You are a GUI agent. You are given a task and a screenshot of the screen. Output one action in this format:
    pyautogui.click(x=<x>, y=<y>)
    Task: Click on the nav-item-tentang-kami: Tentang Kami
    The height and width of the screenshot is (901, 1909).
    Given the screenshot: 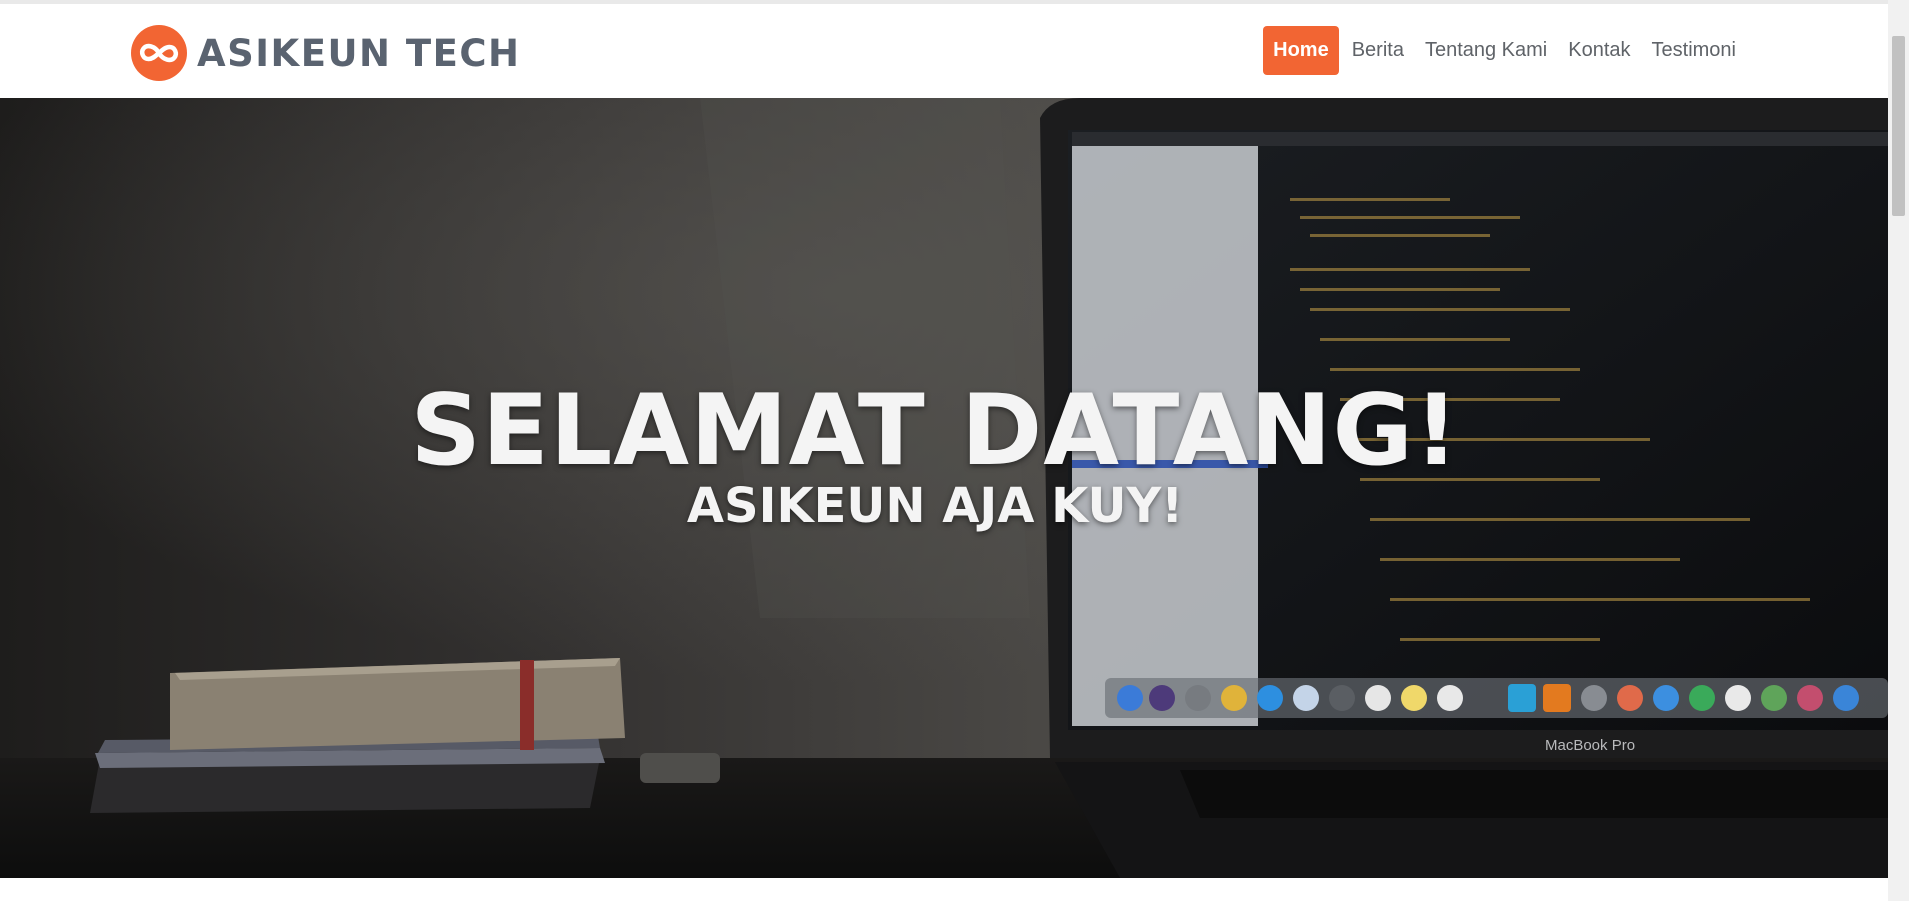 What is the action you would take?
    pyautogui.click(x=1486, y=50)
    